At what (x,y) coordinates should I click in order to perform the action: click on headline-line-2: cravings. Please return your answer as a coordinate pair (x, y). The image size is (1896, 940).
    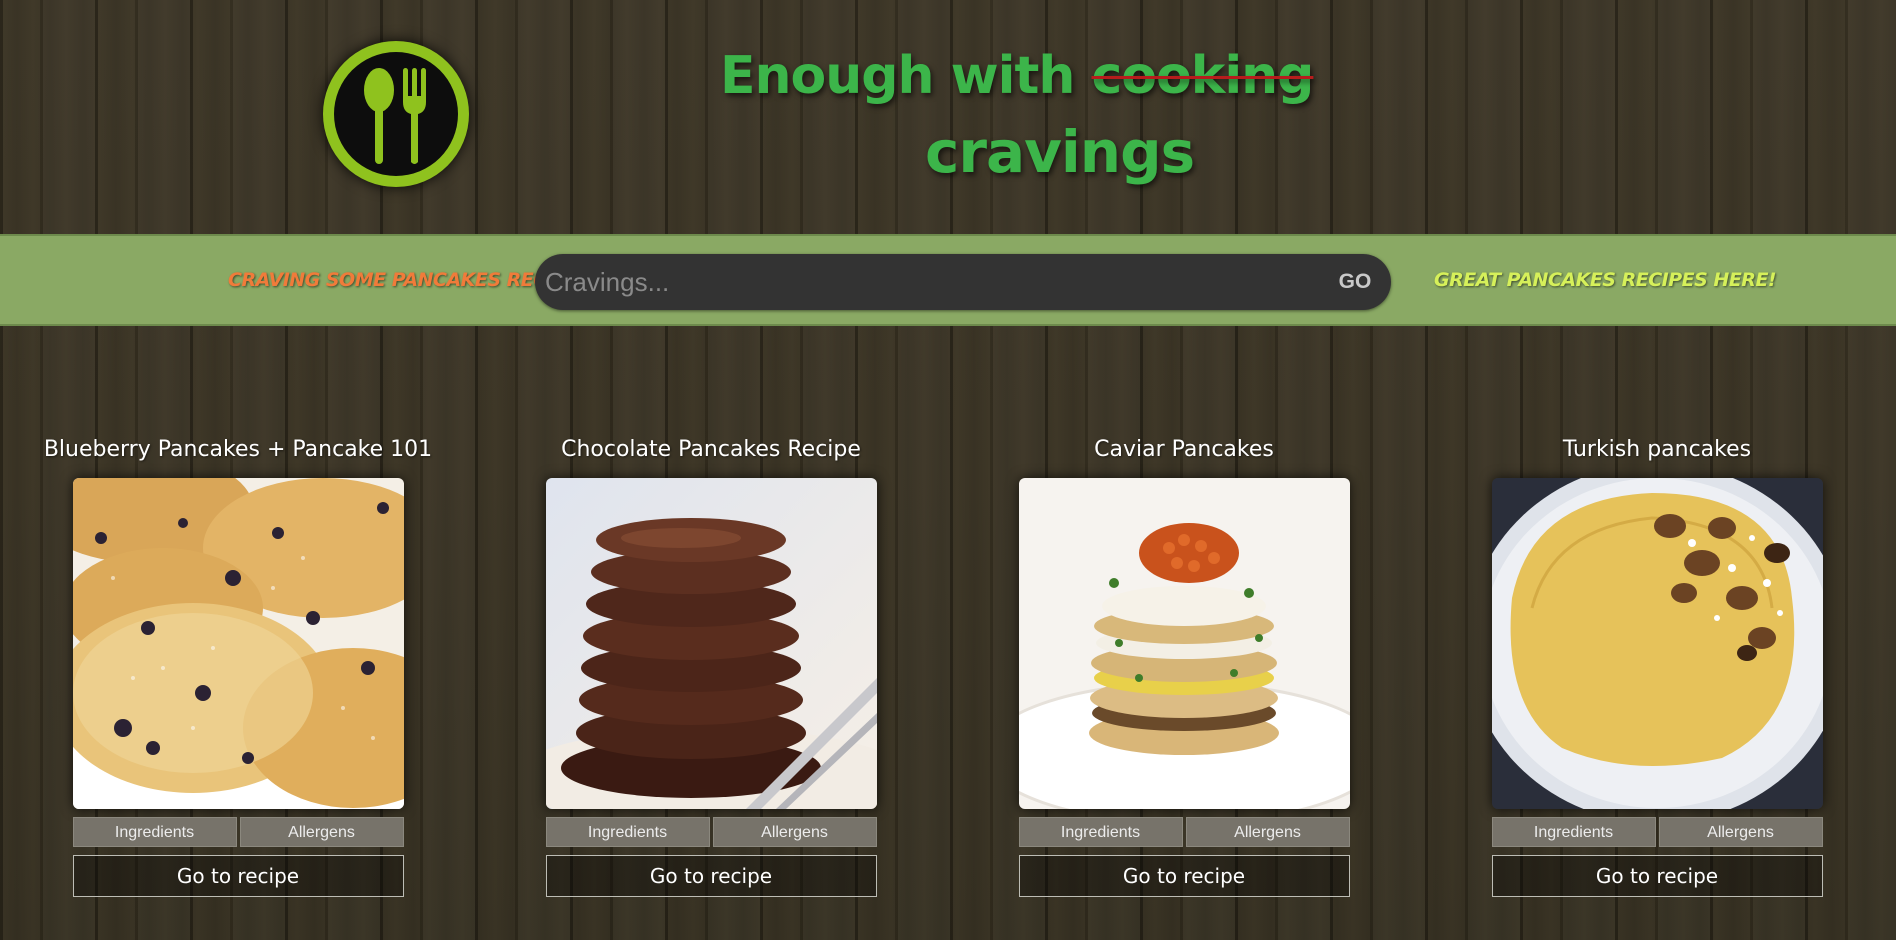
    Looking at the image, I should click on (1060, 152).